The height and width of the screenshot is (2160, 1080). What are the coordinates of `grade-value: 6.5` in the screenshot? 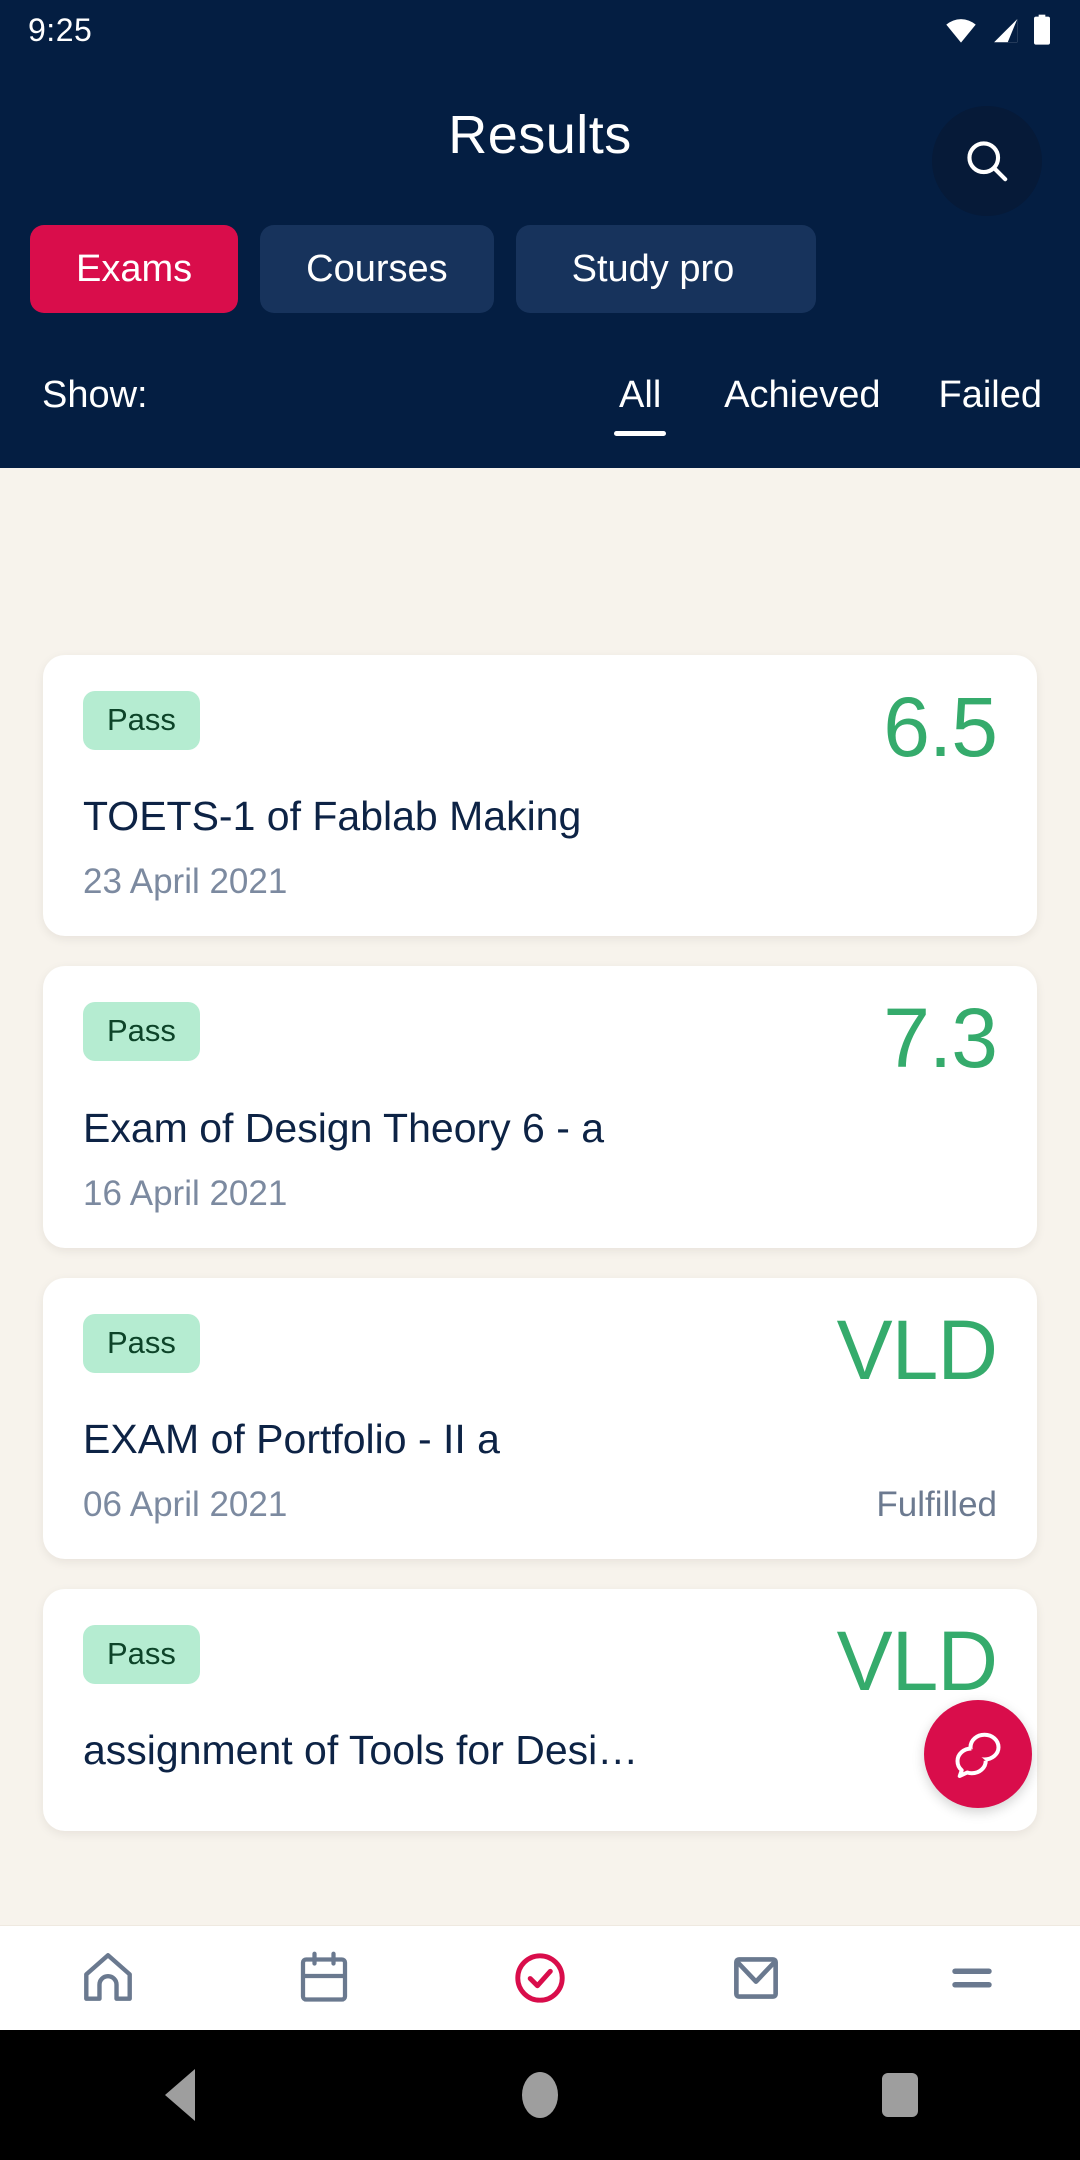 It's located at (940, 727).